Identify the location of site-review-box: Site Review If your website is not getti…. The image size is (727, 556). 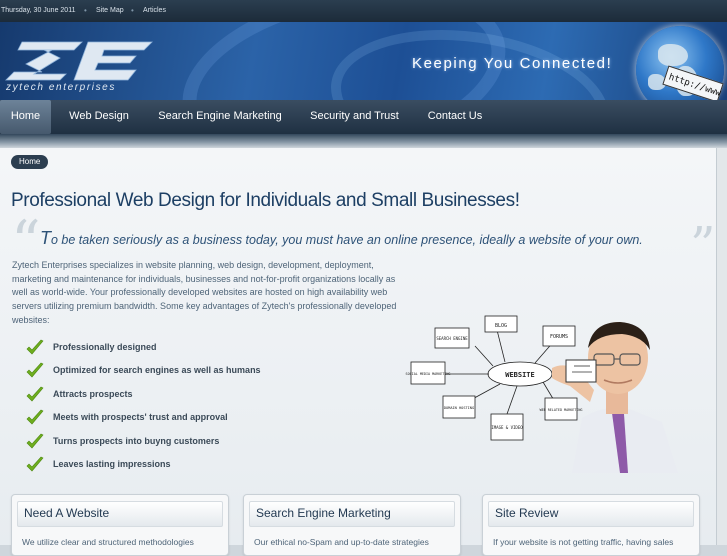
(591, 525).